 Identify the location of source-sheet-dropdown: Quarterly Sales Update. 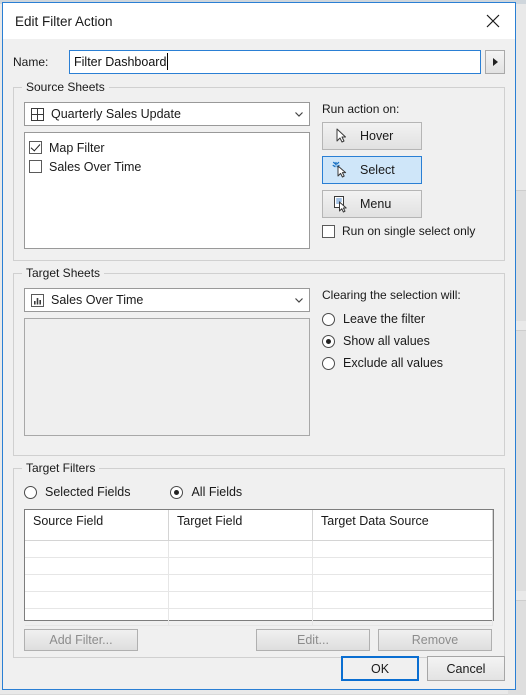
(167, 114).